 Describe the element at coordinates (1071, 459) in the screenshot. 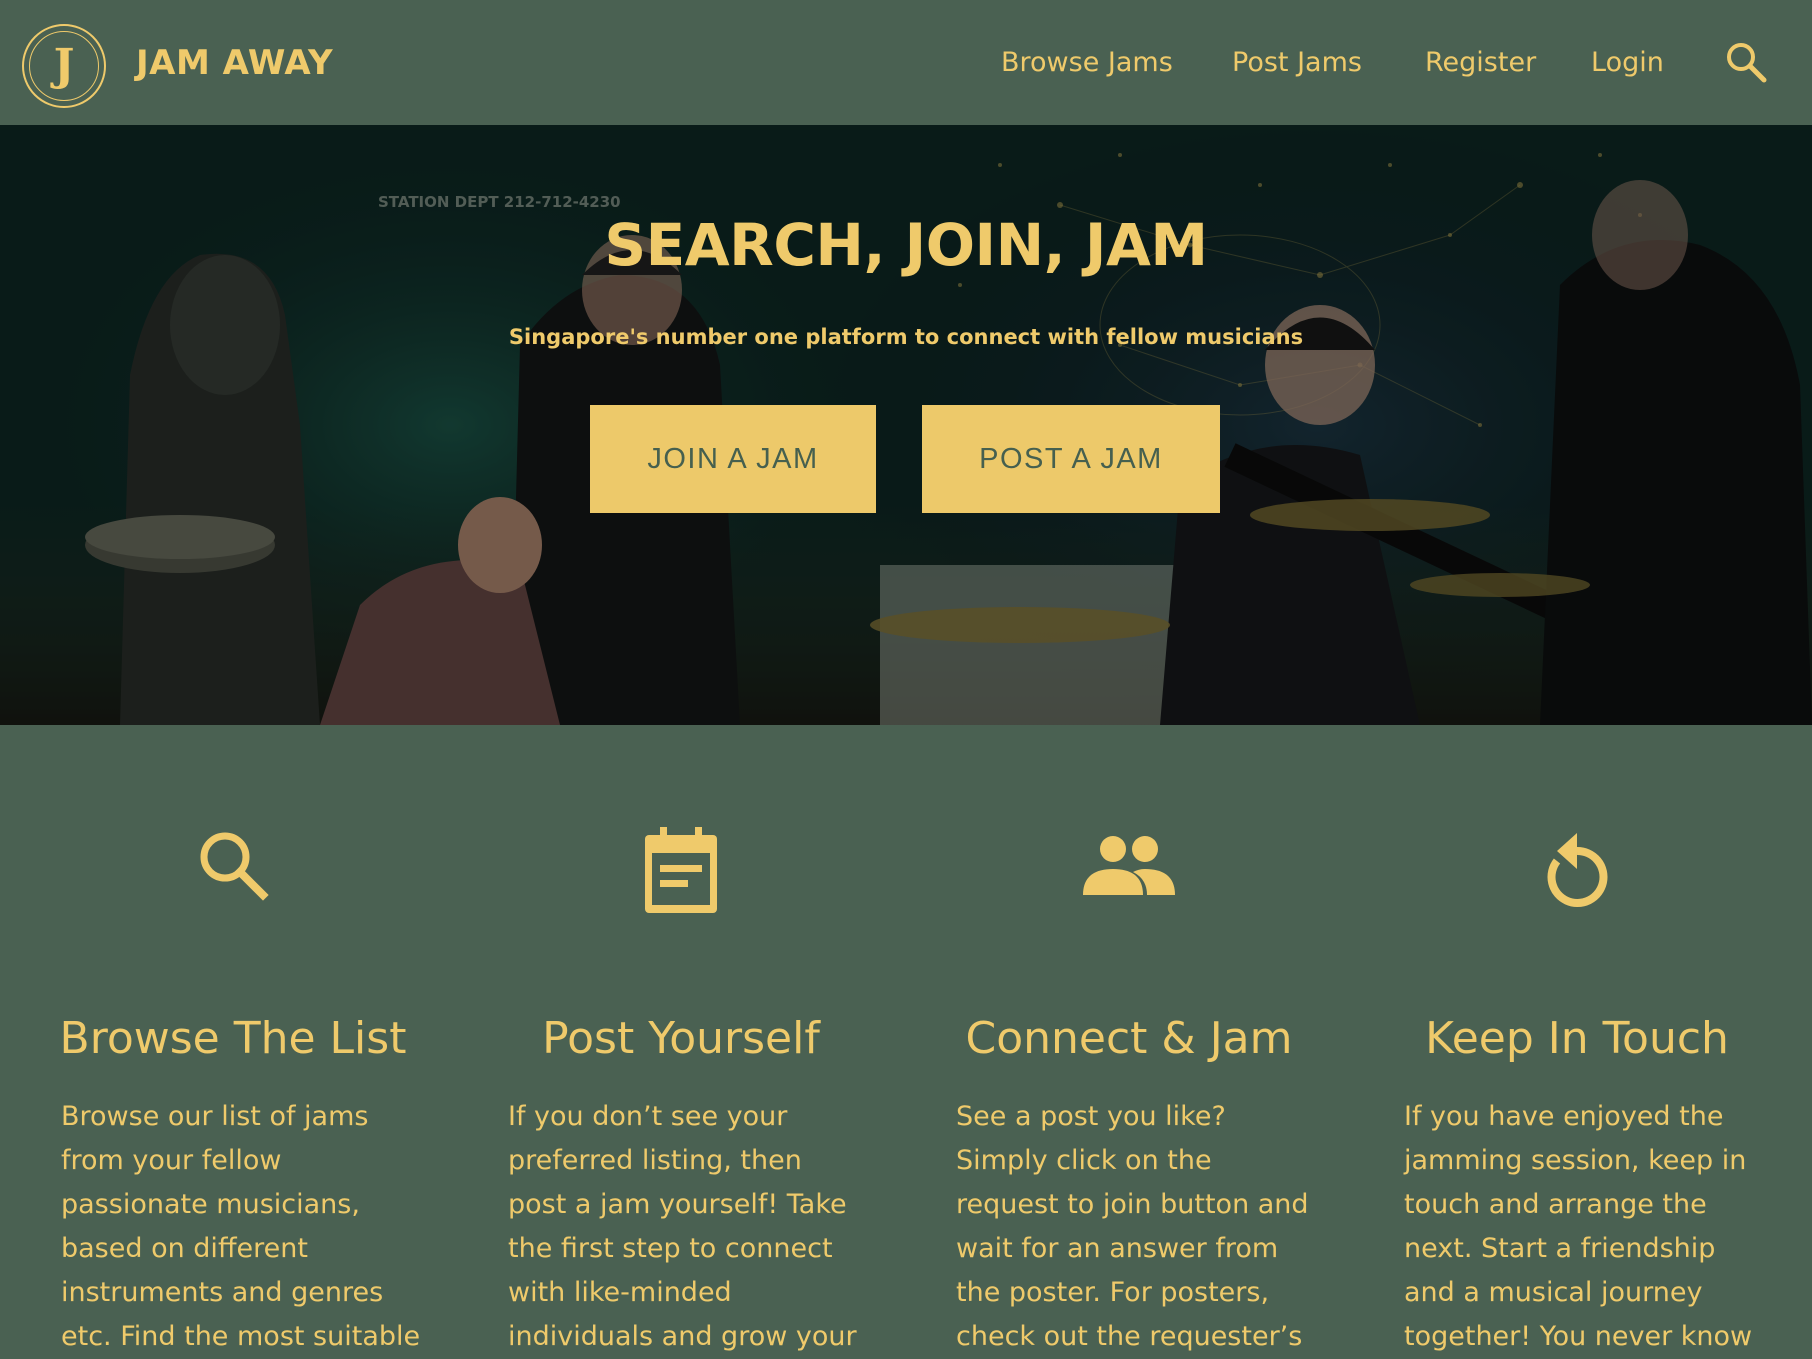

I see `post-a-jam-button: POST A JAM` at that location.